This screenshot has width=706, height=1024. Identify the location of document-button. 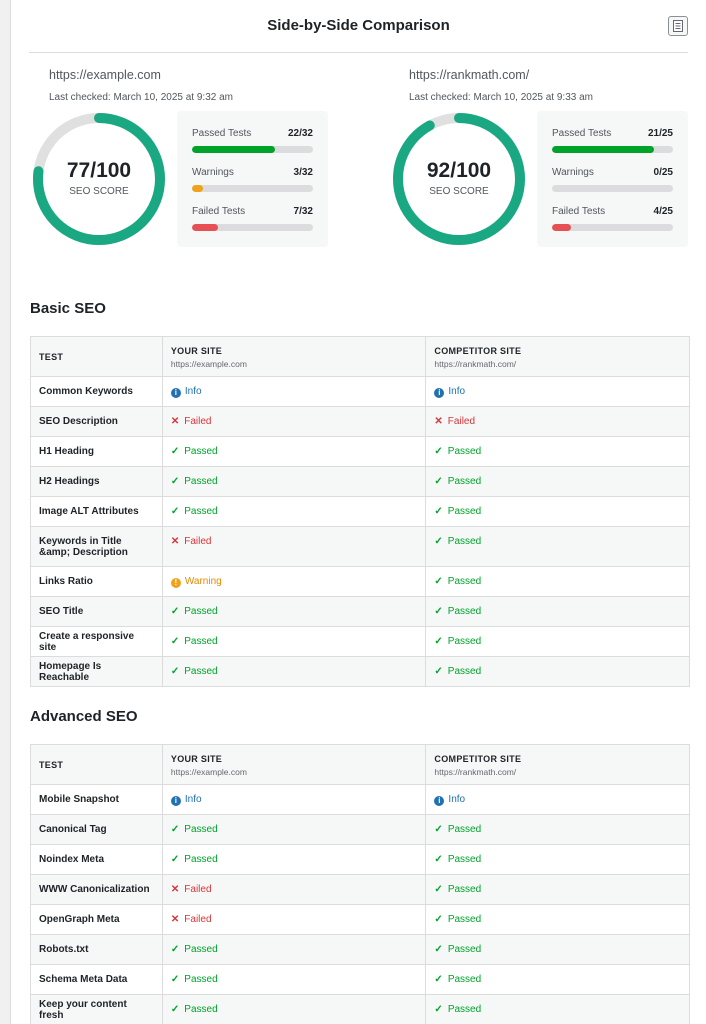
(678, 26).